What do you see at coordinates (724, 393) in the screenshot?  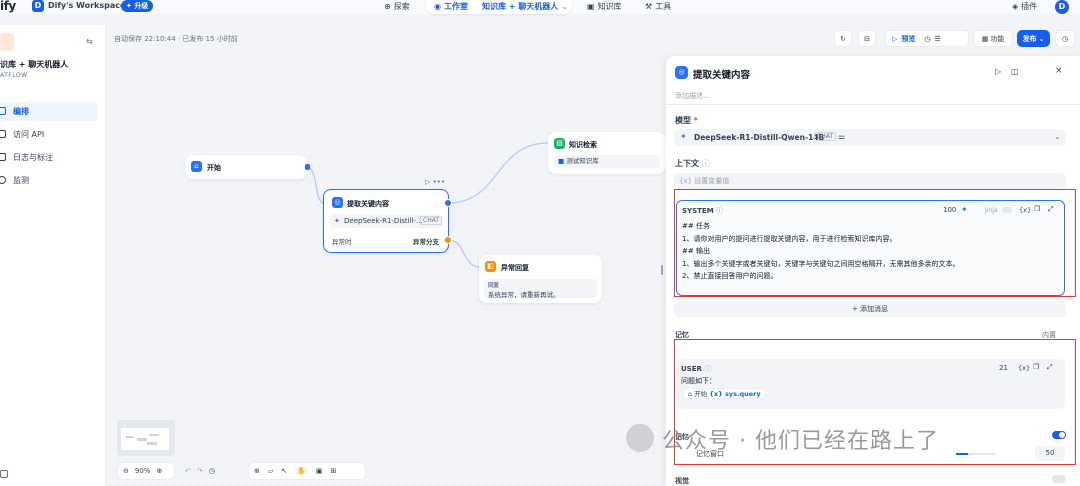 I see `variable-chip: ⌂ 开始 {x} sys.query` at bounding box center [724, 393].